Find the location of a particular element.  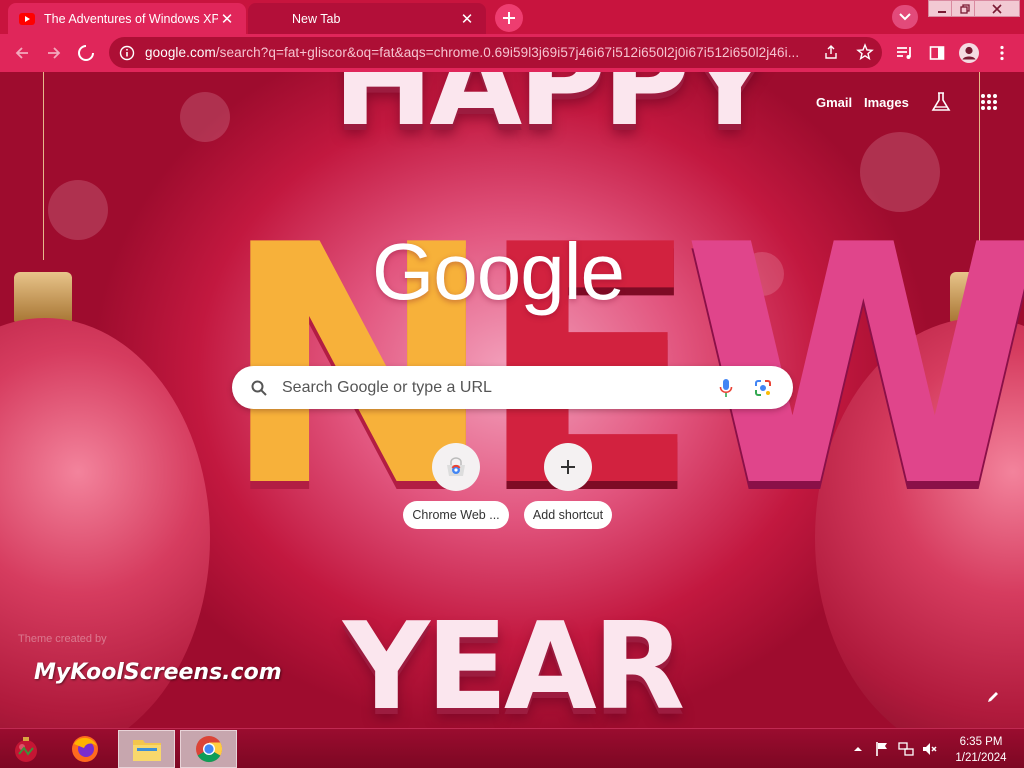

background-happy-text: HAPPY is located at coordinates (553, 112).